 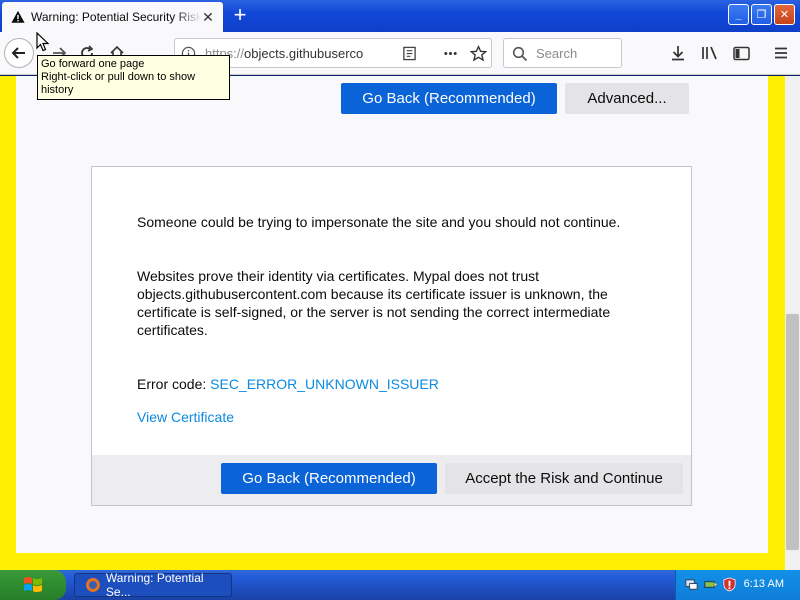 I want to click on maximize-button: ❐, so click(x=761, y=14).